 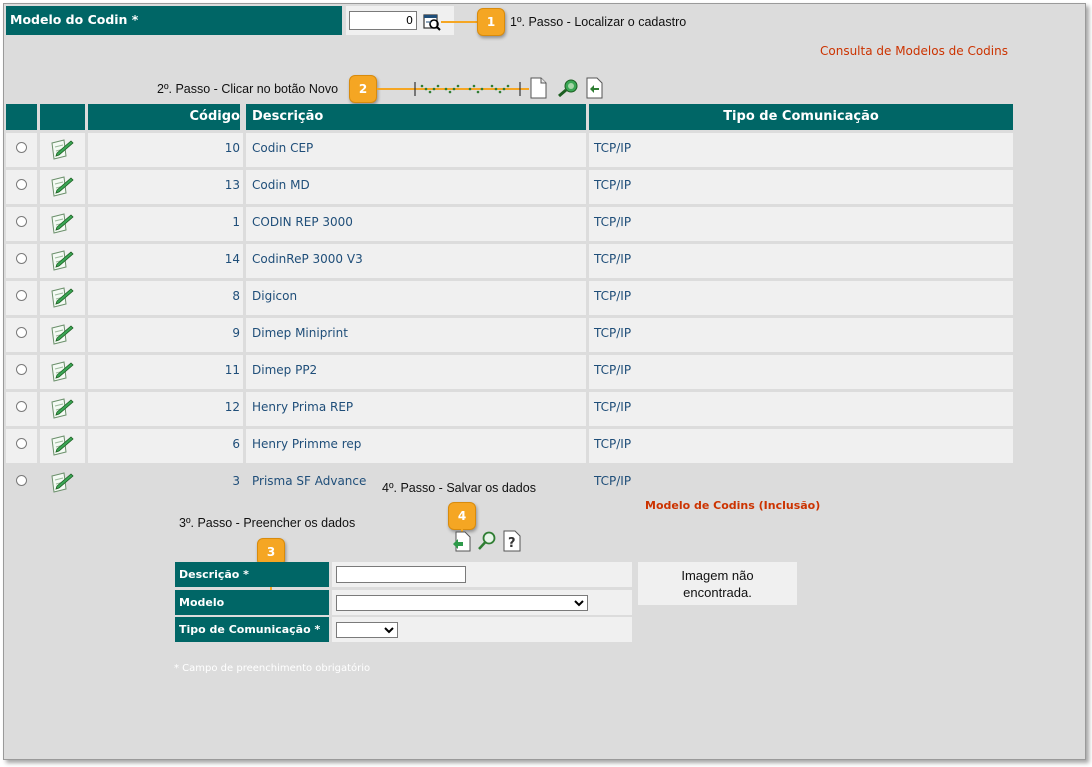 What do you see at coordinates (174, 20) in the screenshot?
I see `modelo-codin-label: Modelo do Codin *` at bounding box center [174, 20].